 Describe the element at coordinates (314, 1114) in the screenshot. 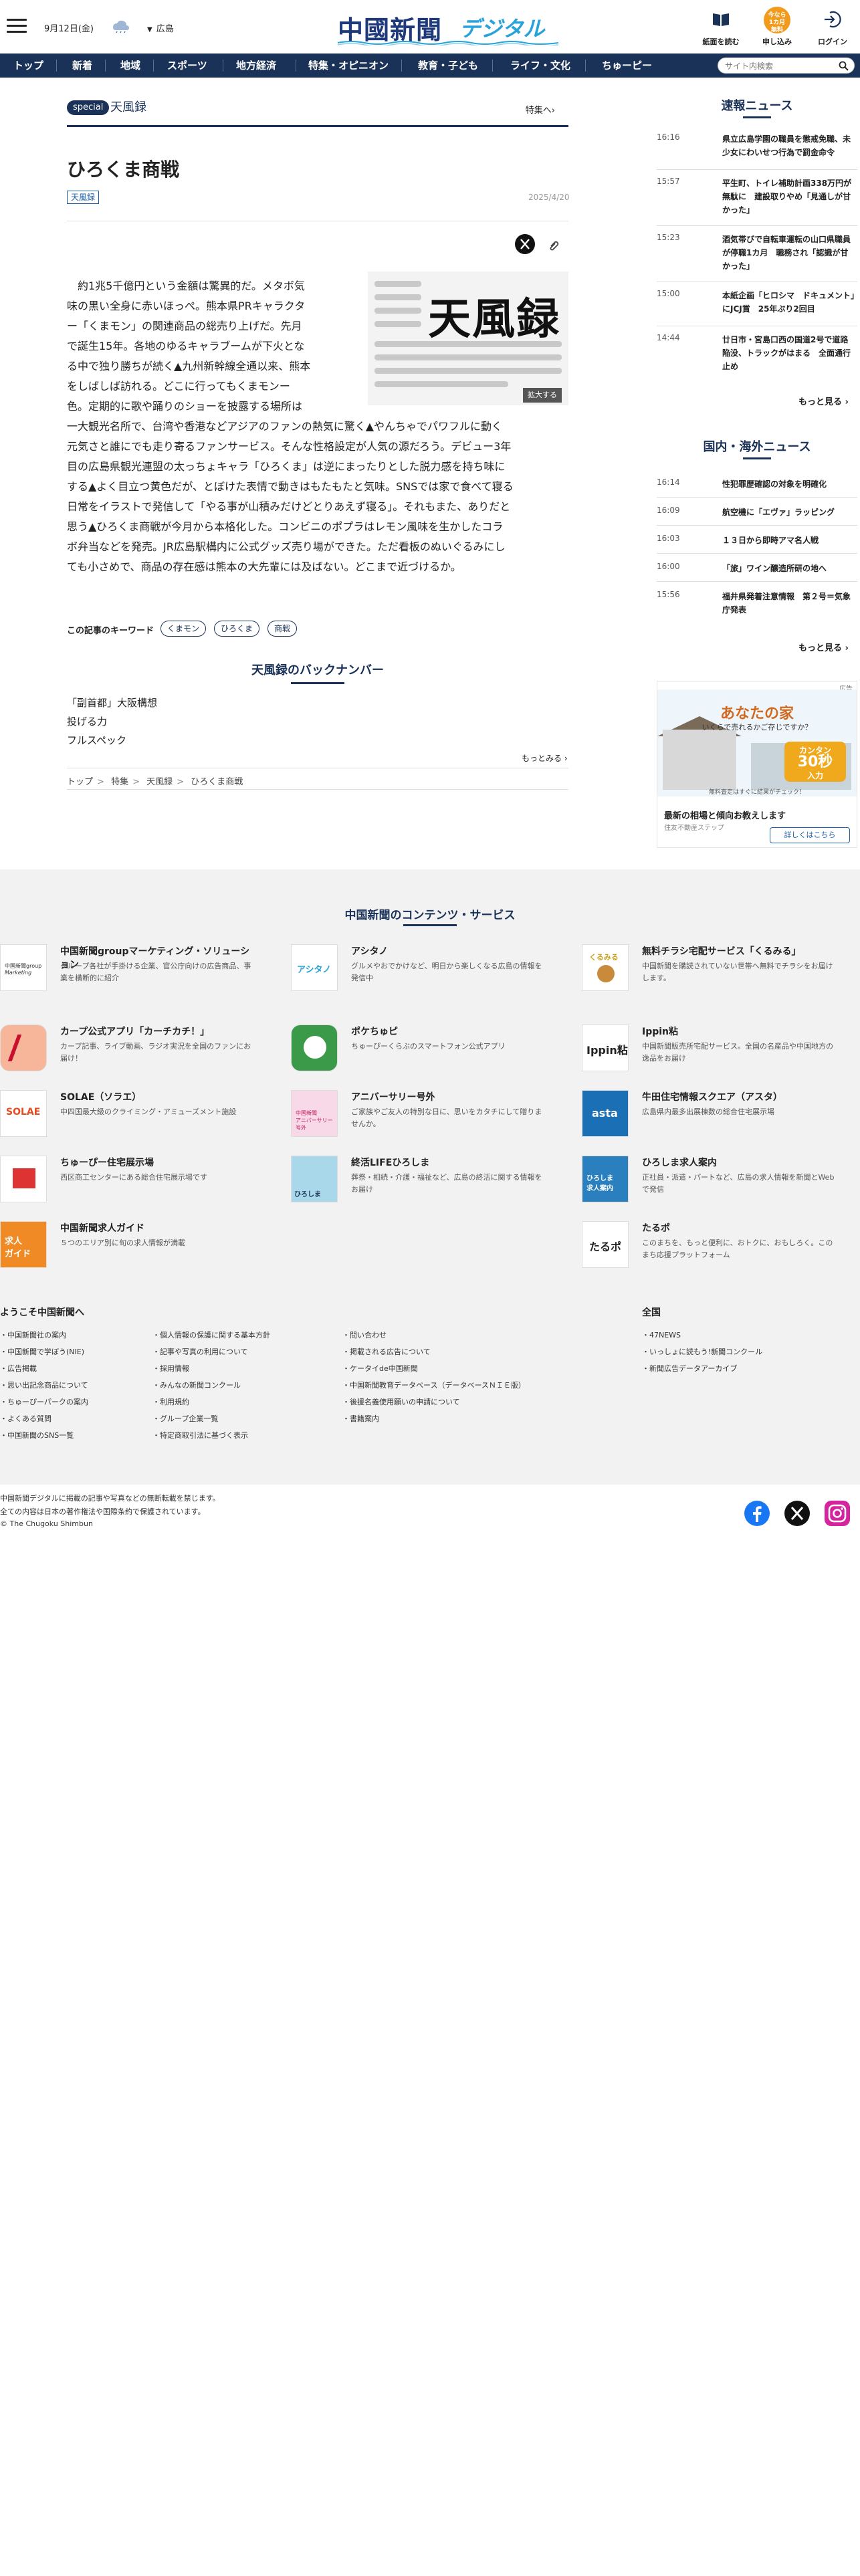

I see `service-logo: 中国新聞 アニバーサリー号外` at that location.